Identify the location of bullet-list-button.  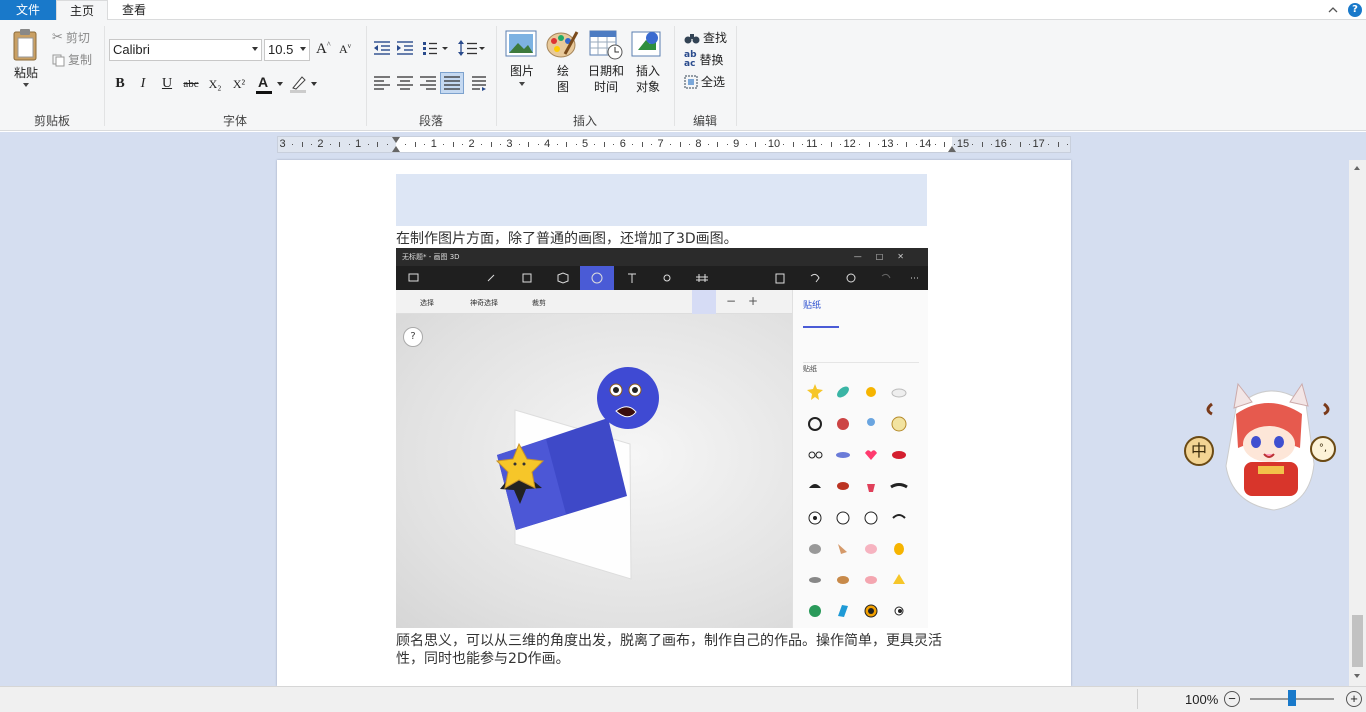
(436, 49).